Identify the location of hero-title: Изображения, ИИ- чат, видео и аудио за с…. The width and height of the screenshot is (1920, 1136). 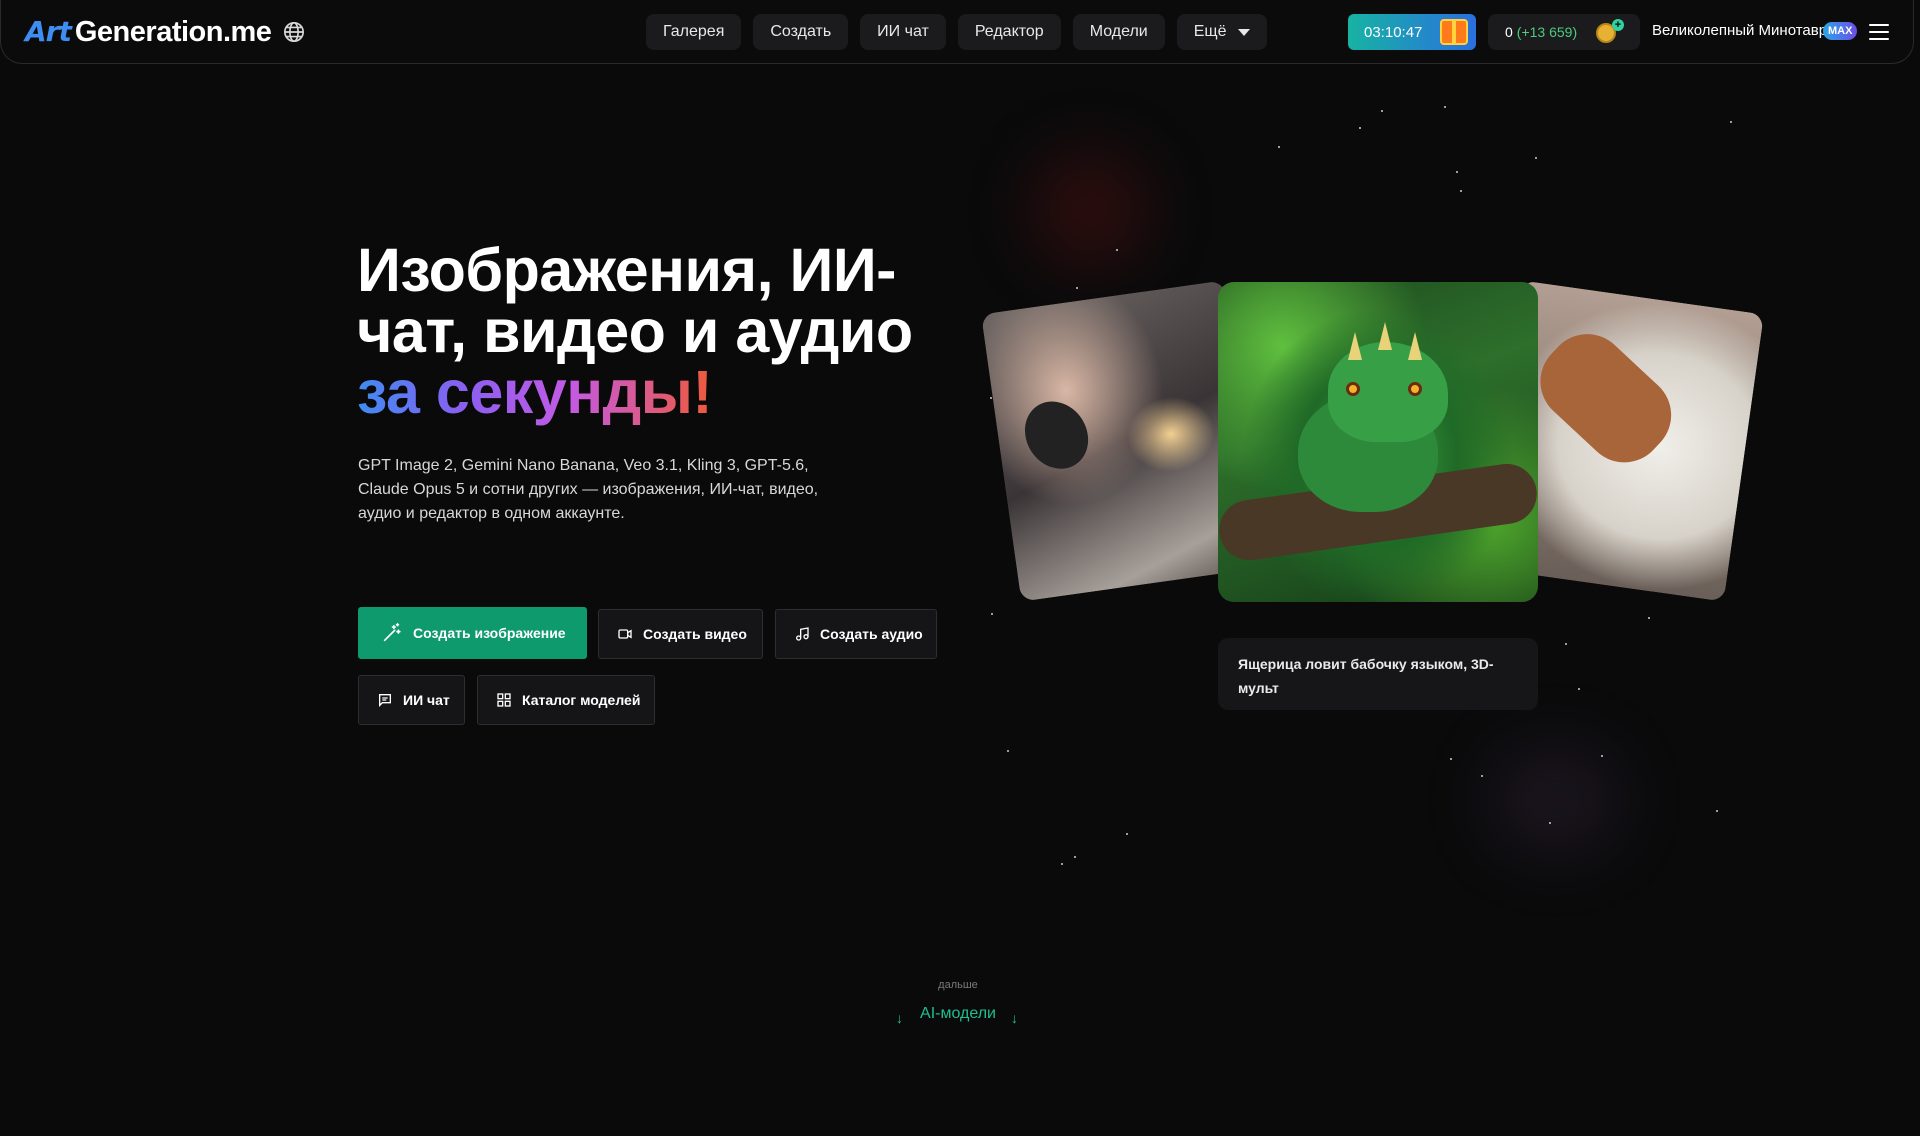
(667, 331).